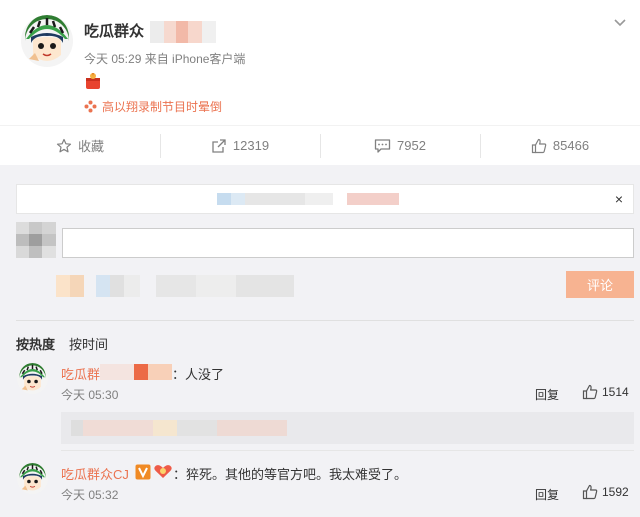 The height and width of the screenshot is (517, 640). I want to click on comment-notice-bar: ×, so click(325, 199).